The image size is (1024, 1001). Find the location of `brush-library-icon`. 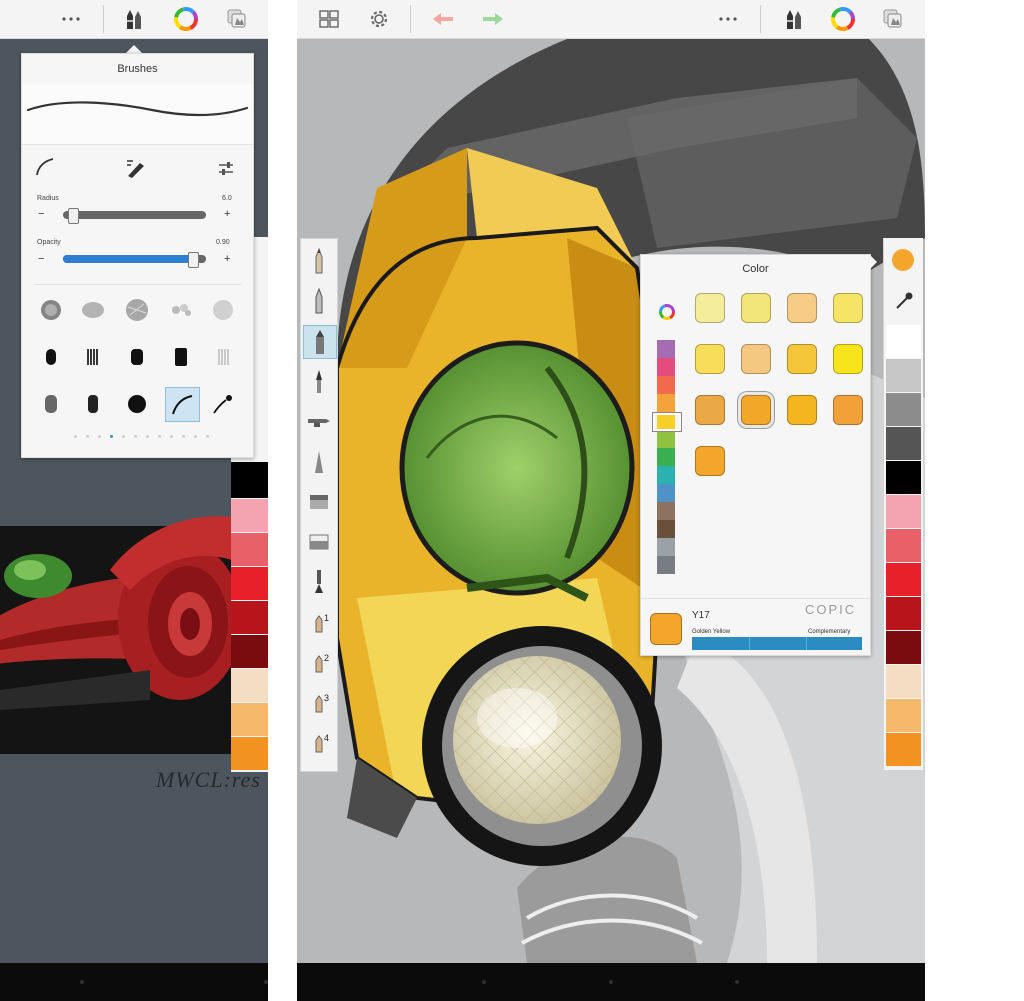

brush-library-icon is located at coordinates (136, 170).